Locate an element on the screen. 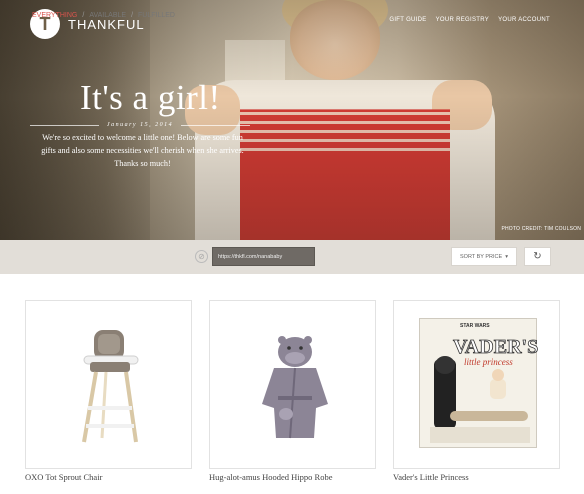 Image resolution: width=584 pixels, height=494 pixels. product-card: STAR WARS VADER'S little princess is located at coordinates (476, 384).